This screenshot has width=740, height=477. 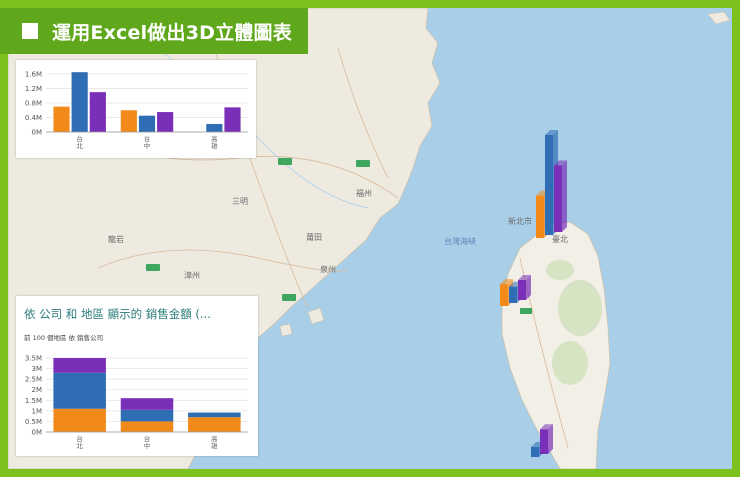 What do you see at coordinates (37, 411) in the screenshot?
I see `y-tick-label: 1M` at bounding box center [37, 411].